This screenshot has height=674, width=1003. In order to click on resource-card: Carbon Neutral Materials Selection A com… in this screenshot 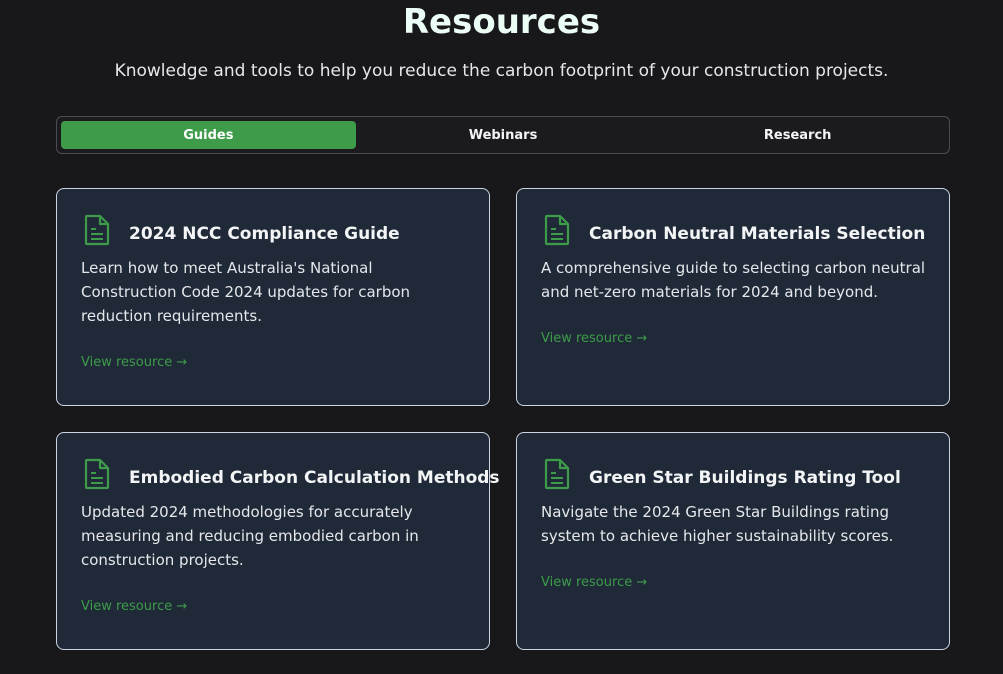, I will do `click(733, 297)`.